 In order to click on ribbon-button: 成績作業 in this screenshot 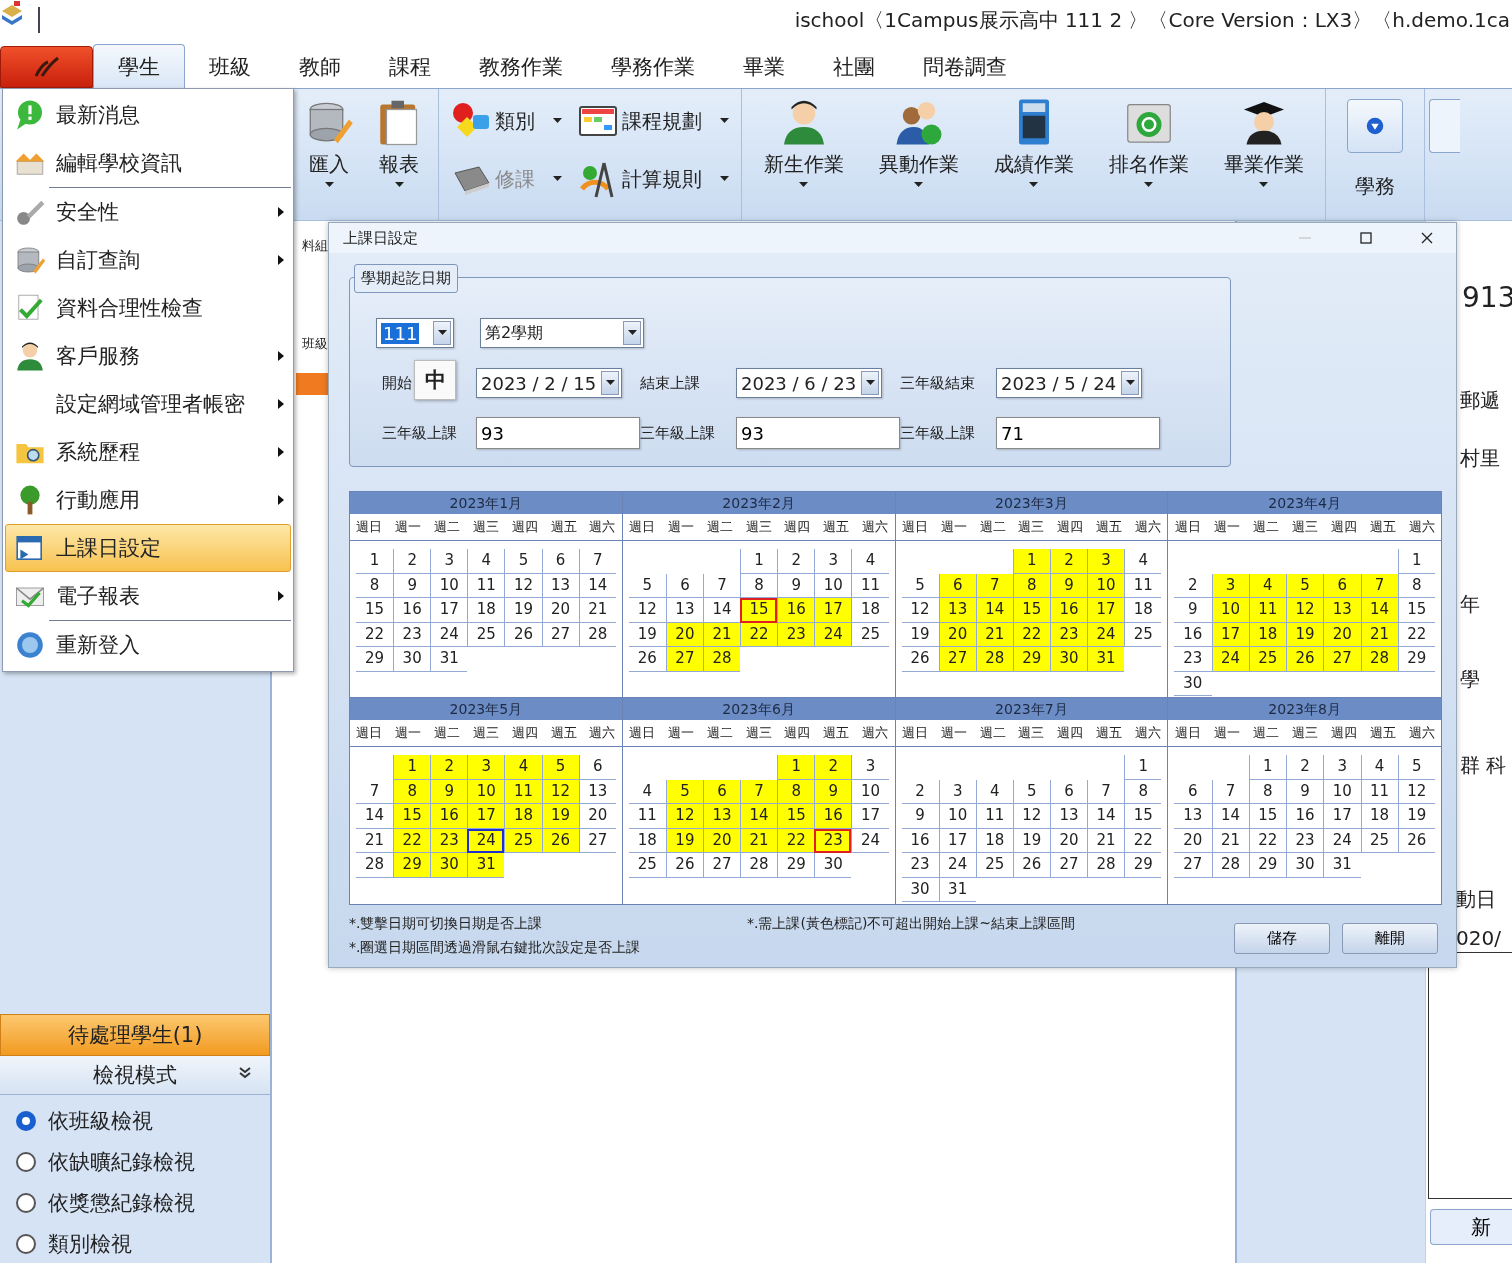, I will do `click(1033, 154)`.